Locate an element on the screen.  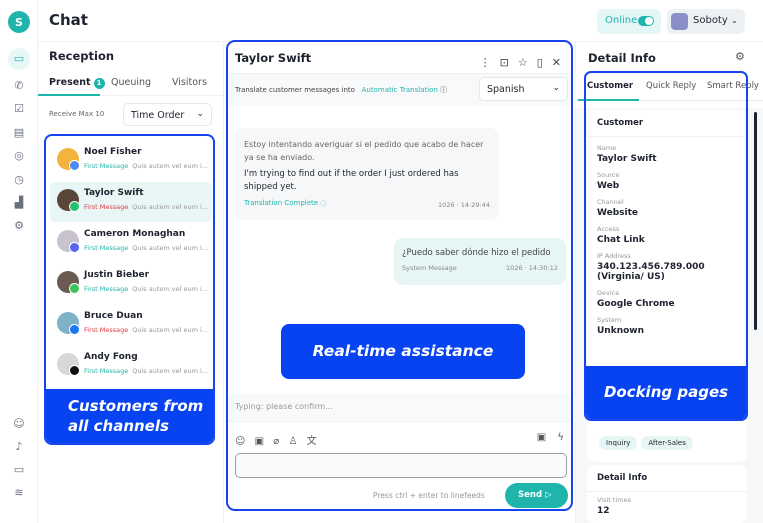
star-icon: ☆ is located at coordinates (523, 62).